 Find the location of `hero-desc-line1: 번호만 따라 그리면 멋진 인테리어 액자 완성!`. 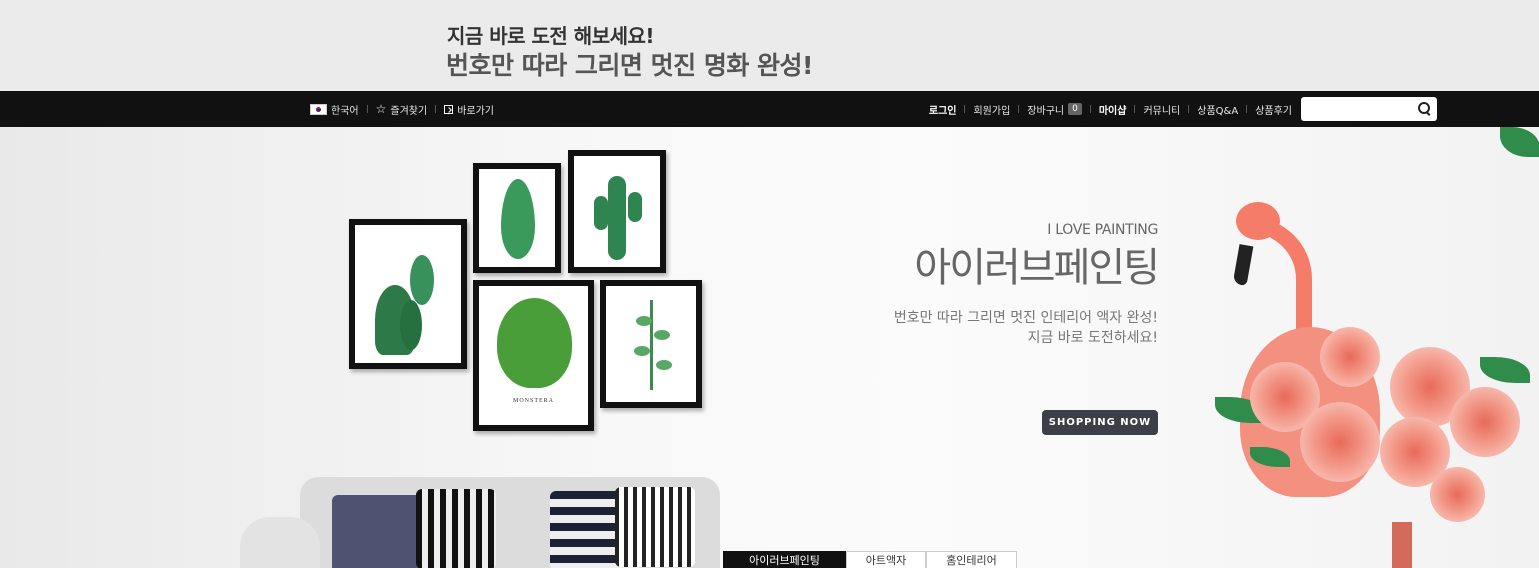

hero-desc-line1: 번호만 따라 그리면 멋진 인테리어 액자 완성! is located at coordinates (1025, 318).